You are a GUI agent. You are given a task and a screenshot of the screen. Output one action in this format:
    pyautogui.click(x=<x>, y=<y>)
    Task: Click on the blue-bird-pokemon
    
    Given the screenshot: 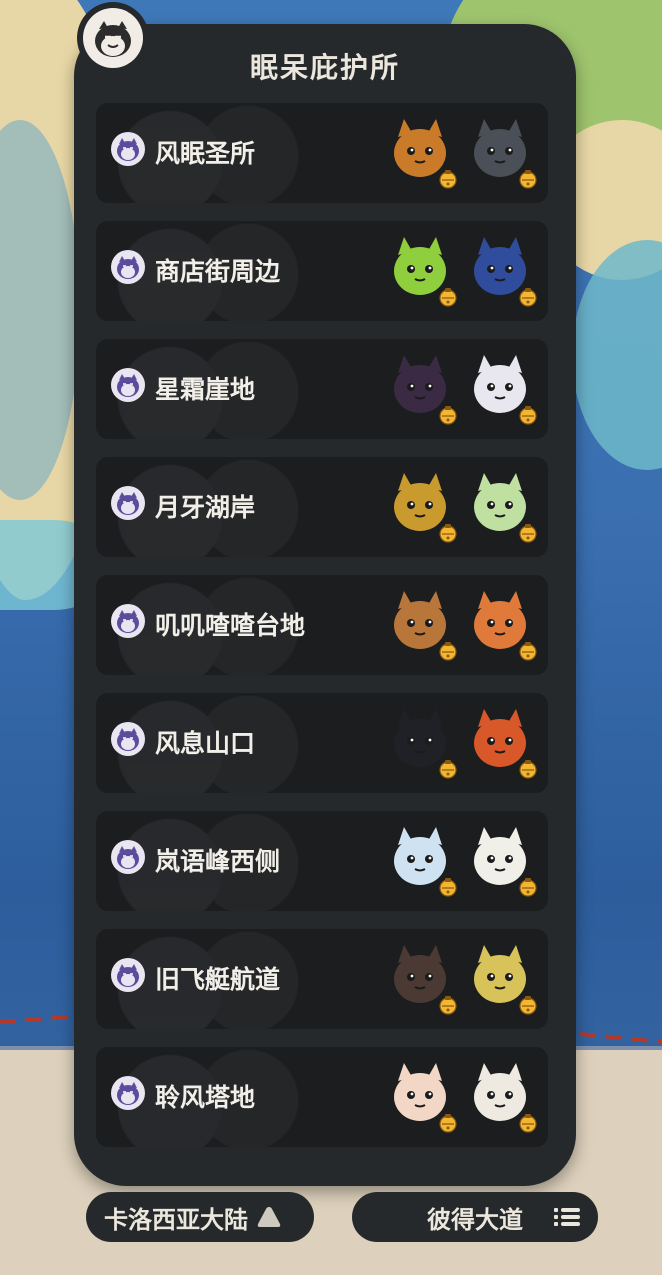 What is the action you would take?
    pyautogui.click(x=501, y=270)
    